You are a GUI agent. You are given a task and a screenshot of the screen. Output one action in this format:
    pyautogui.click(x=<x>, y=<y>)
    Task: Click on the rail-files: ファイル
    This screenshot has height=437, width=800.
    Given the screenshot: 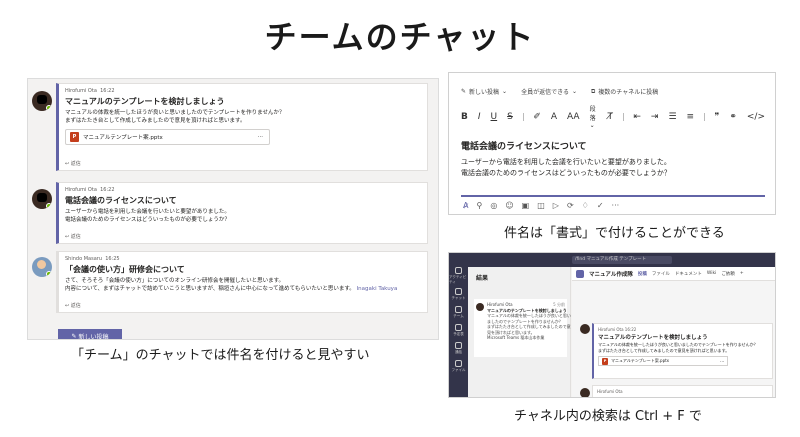 What is the action you would take?
    pyautogui.click(x=458, y=366)
    